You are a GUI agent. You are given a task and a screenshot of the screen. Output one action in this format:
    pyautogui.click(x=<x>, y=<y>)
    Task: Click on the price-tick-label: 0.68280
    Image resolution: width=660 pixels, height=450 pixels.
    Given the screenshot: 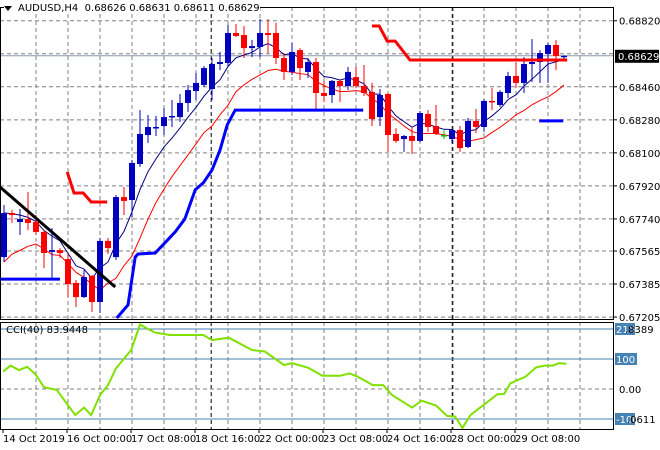 What is the action you would take?
    pyautogui.click(x=639, y=121)
    